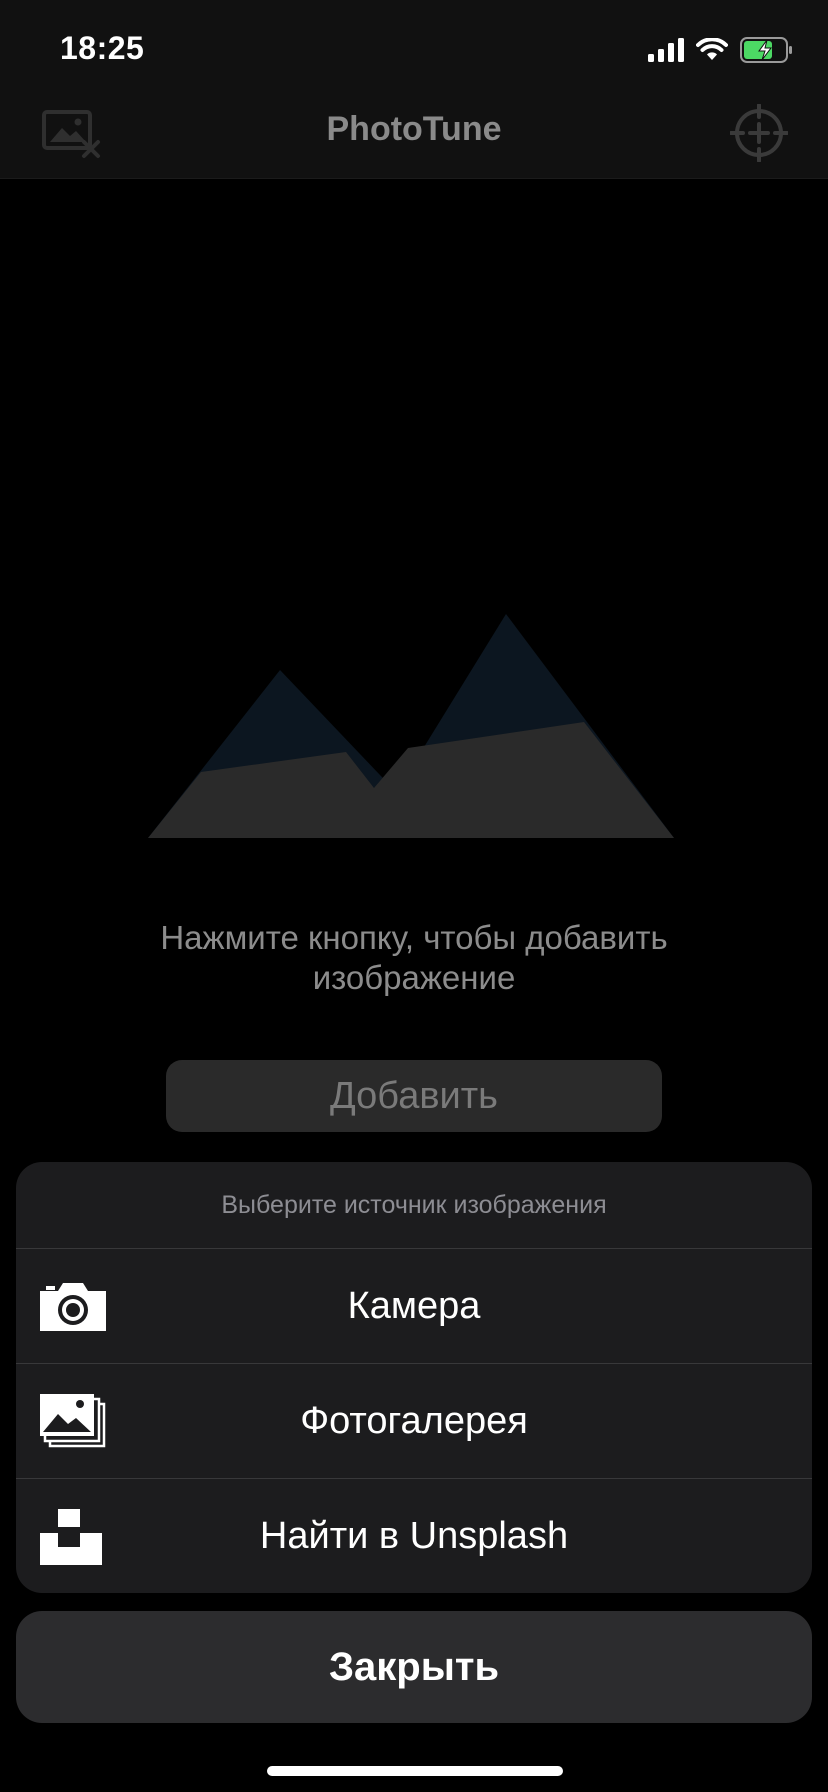  Describe the element at coordinates (766, 50) in the screenshot. I see `battery-charging-icon` at that location.